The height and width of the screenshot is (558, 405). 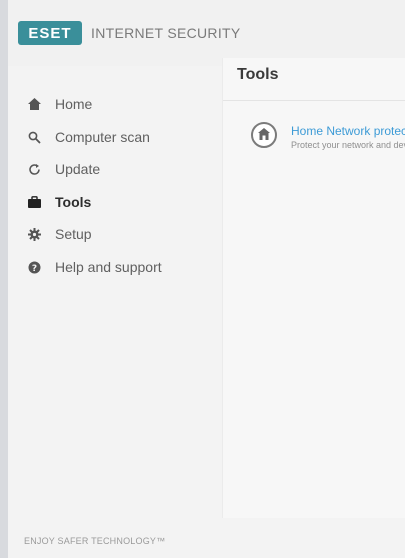 I want to click on briefcase-icon, so click(x=34, y=202).